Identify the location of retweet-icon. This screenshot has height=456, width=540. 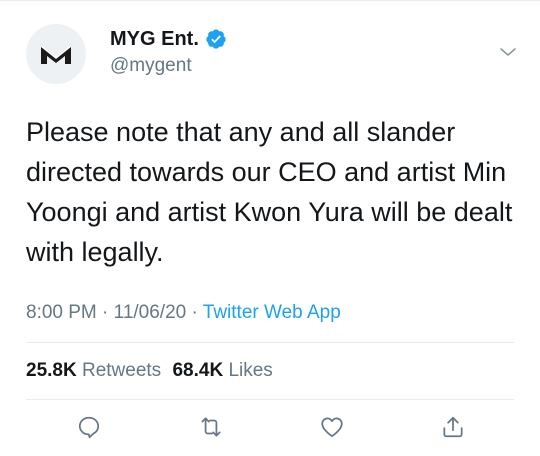
(211, 427).